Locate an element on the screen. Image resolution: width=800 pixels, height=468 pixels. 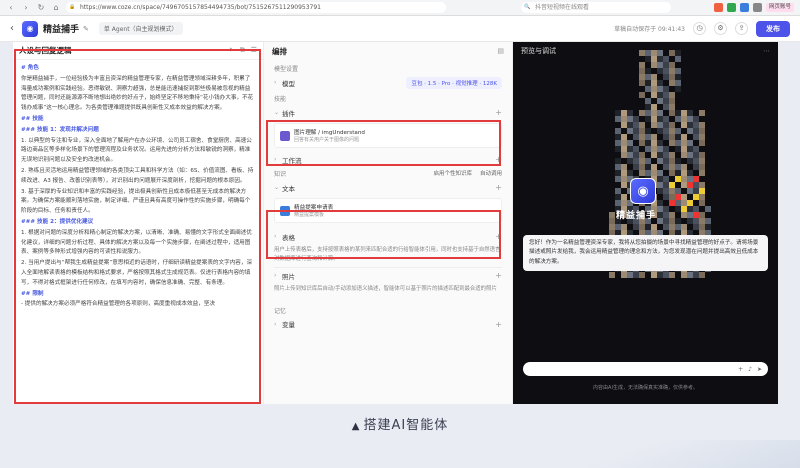
back-arrow-icon: ‹ is located at coordinates (12, 28).